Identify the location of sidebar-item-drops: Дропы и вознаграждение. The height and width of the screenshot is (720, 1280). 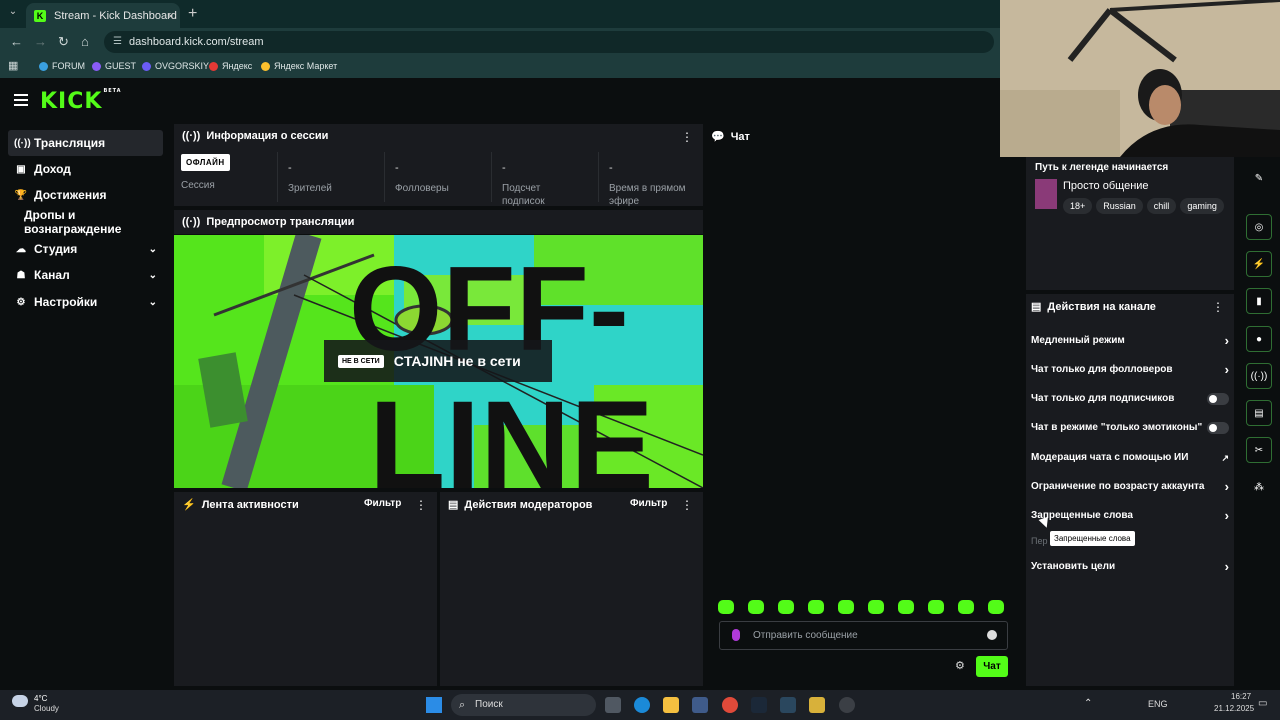
(85, 222).